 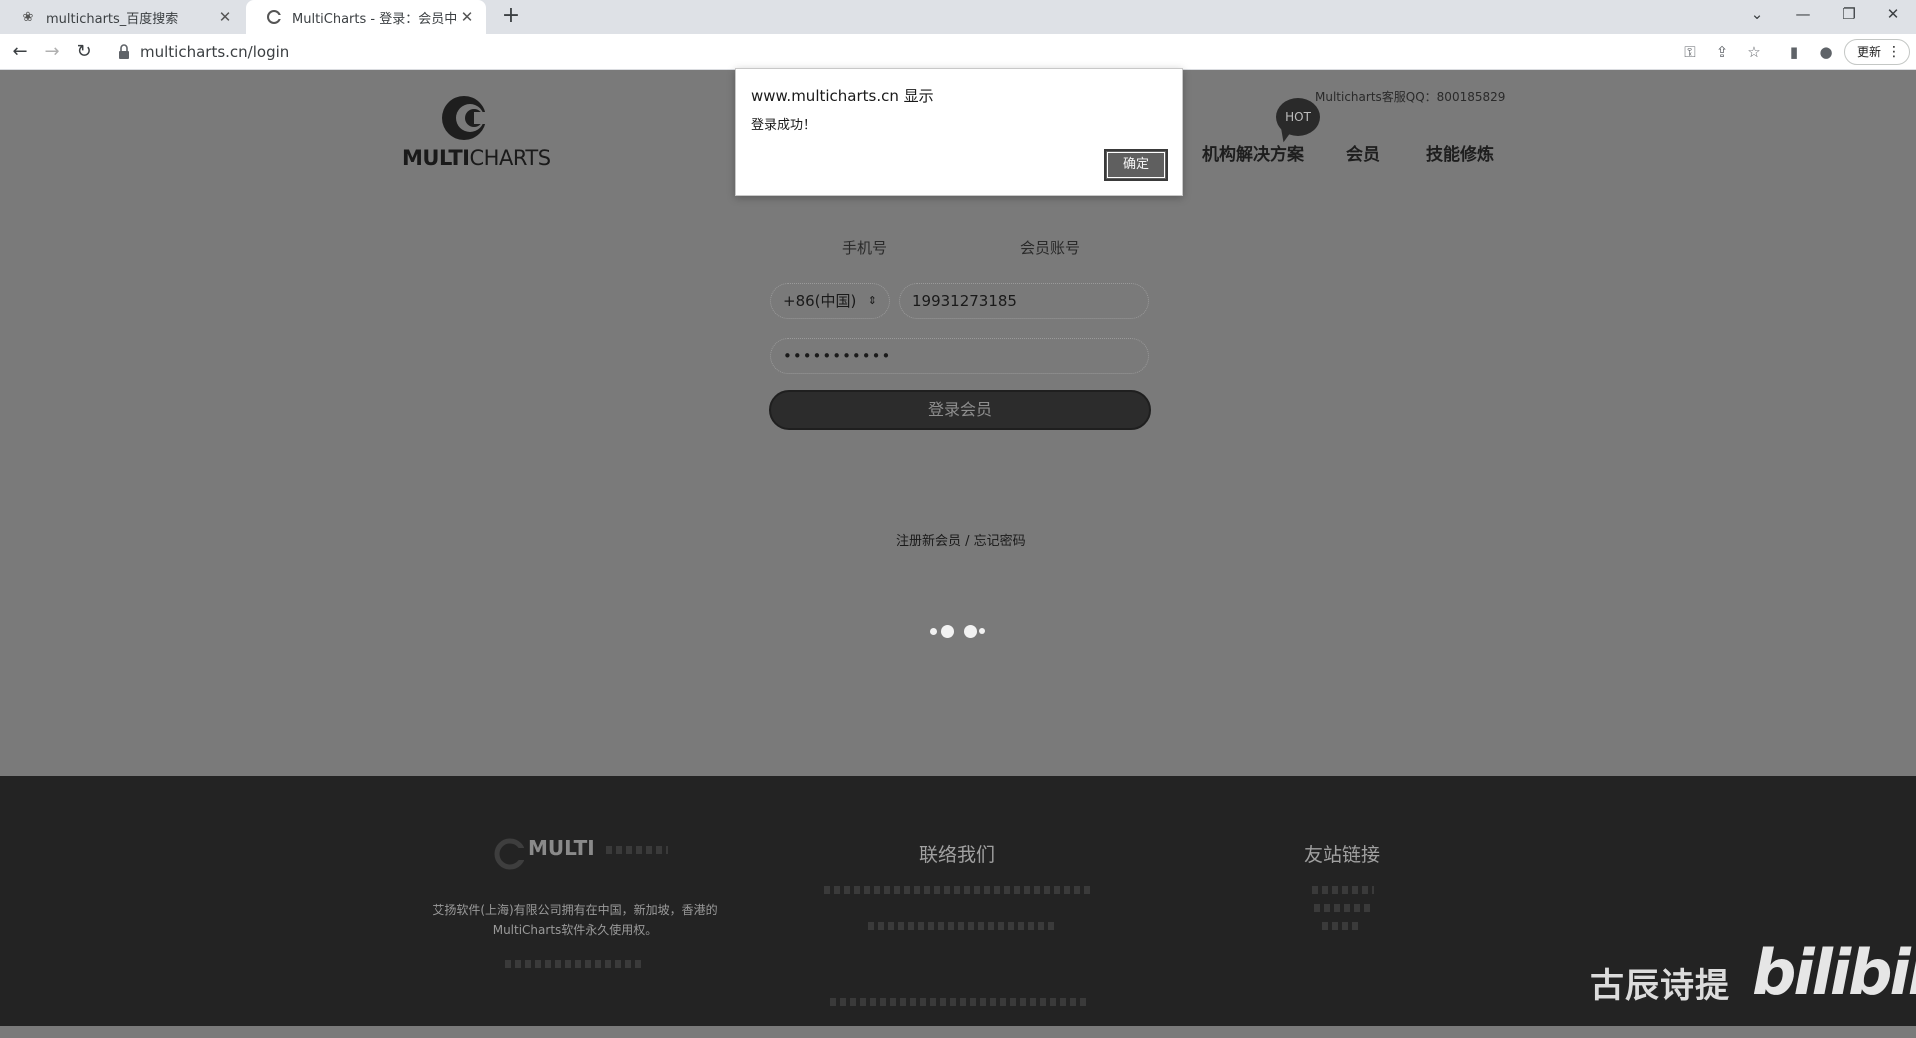 I want to click on tab-search-icon: ⌄, so click(x=1757, y=15).